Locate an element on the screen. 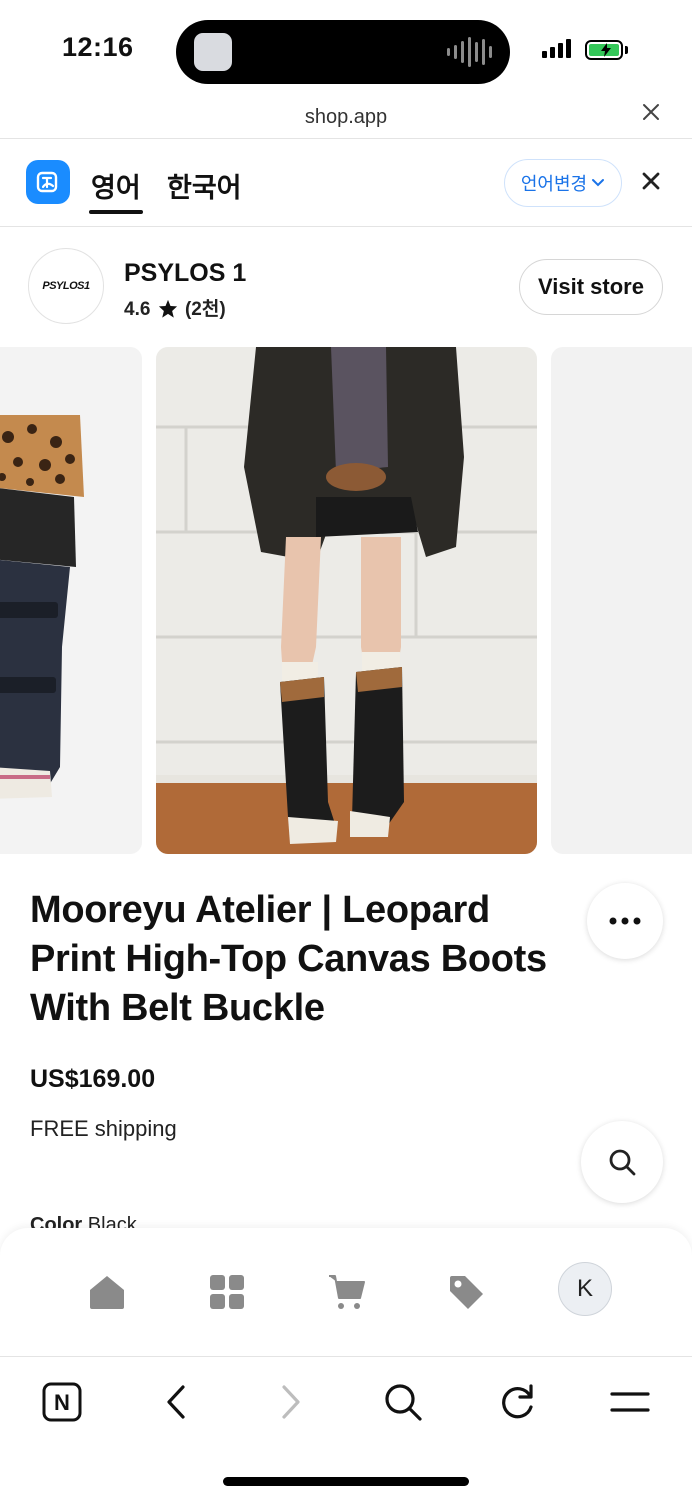 The image size is (692, 1501). store-name: PSYLOS 1 is located at coordinates (185, 273).